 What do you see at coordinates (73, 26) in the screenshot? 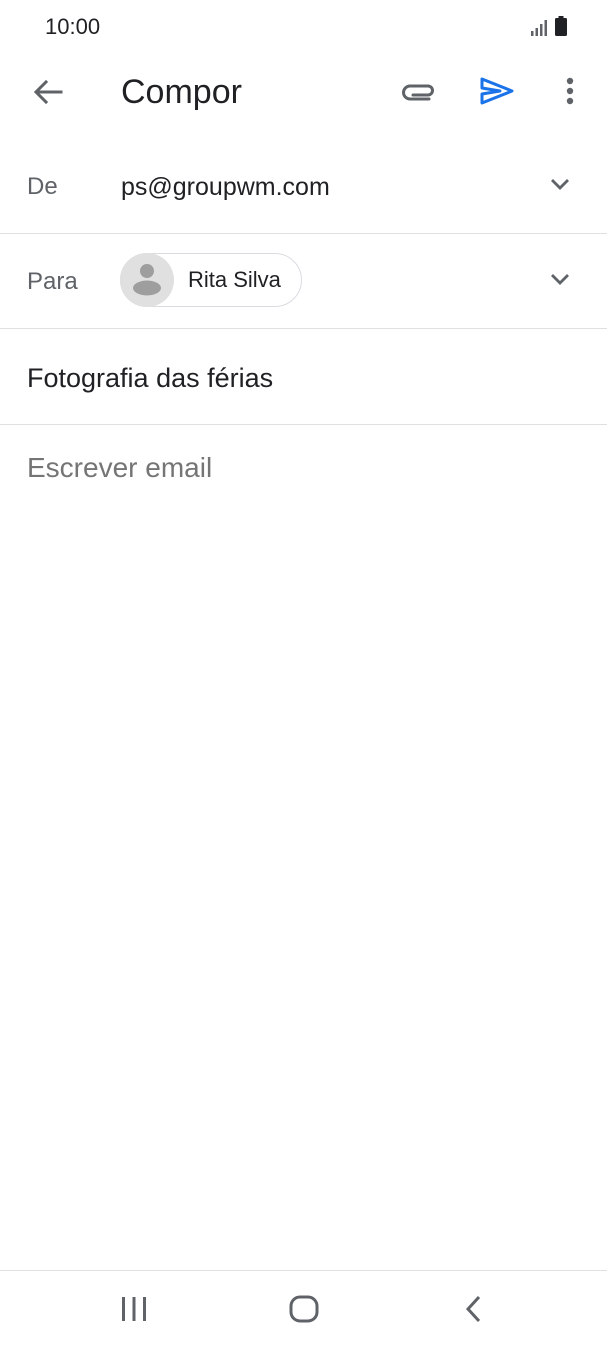
I see `status-time: 10:00` at bounding box center [73, 26].